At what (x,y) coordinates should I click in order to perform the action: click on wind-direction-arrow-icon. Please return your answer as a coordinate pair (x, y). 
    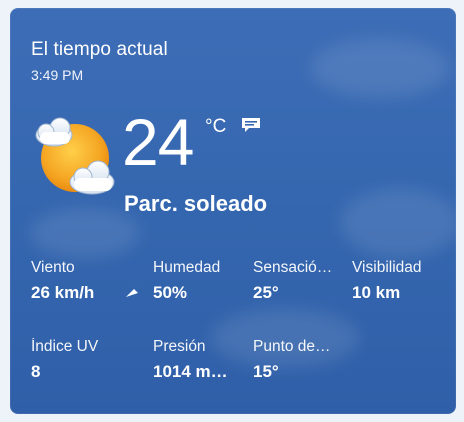
    Looking at the image, I should click on (133, 290).